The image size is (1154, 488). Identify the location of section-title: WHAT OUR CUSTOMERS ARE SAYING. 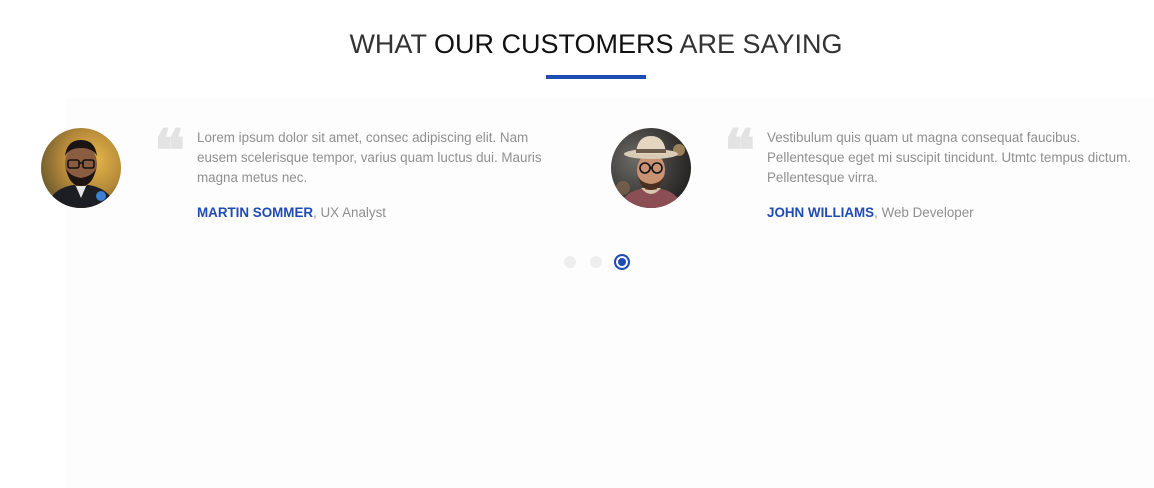
(577, 44).